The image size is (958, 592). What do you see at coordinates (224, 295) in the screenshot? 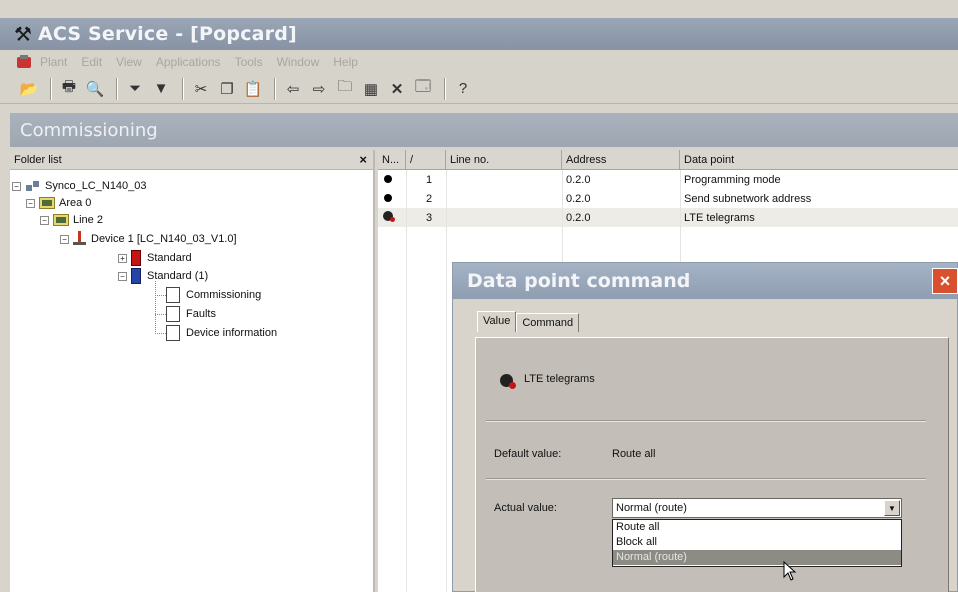
I see `tree-item-label: Commissioning` at bounding box center [224, 295].